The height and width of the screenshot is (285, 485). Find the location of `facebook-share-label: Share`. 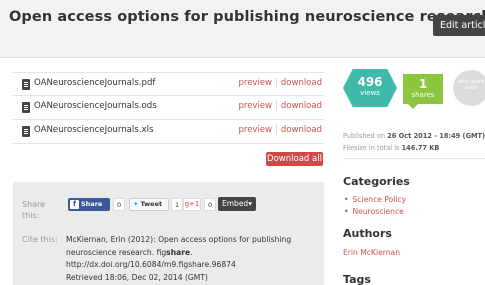

facebook-share-label: Share is located at coordinates (92, 204).